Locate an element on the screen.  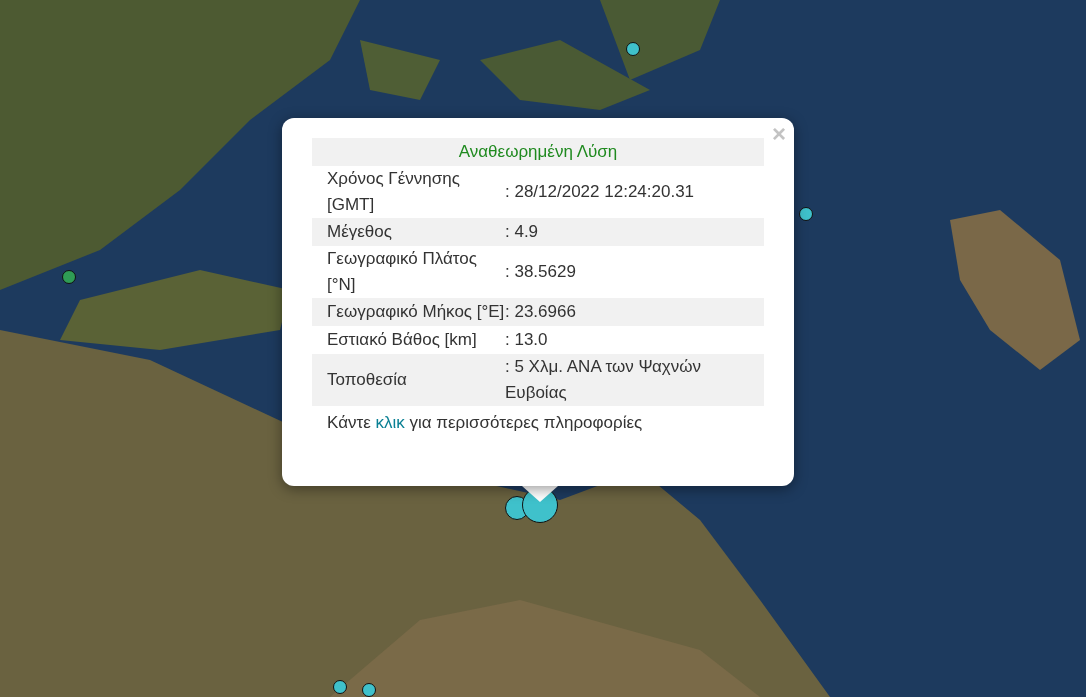
field-label: Γεωγραφικό Πλάτος [°N] is located at coordinates (402, 272).